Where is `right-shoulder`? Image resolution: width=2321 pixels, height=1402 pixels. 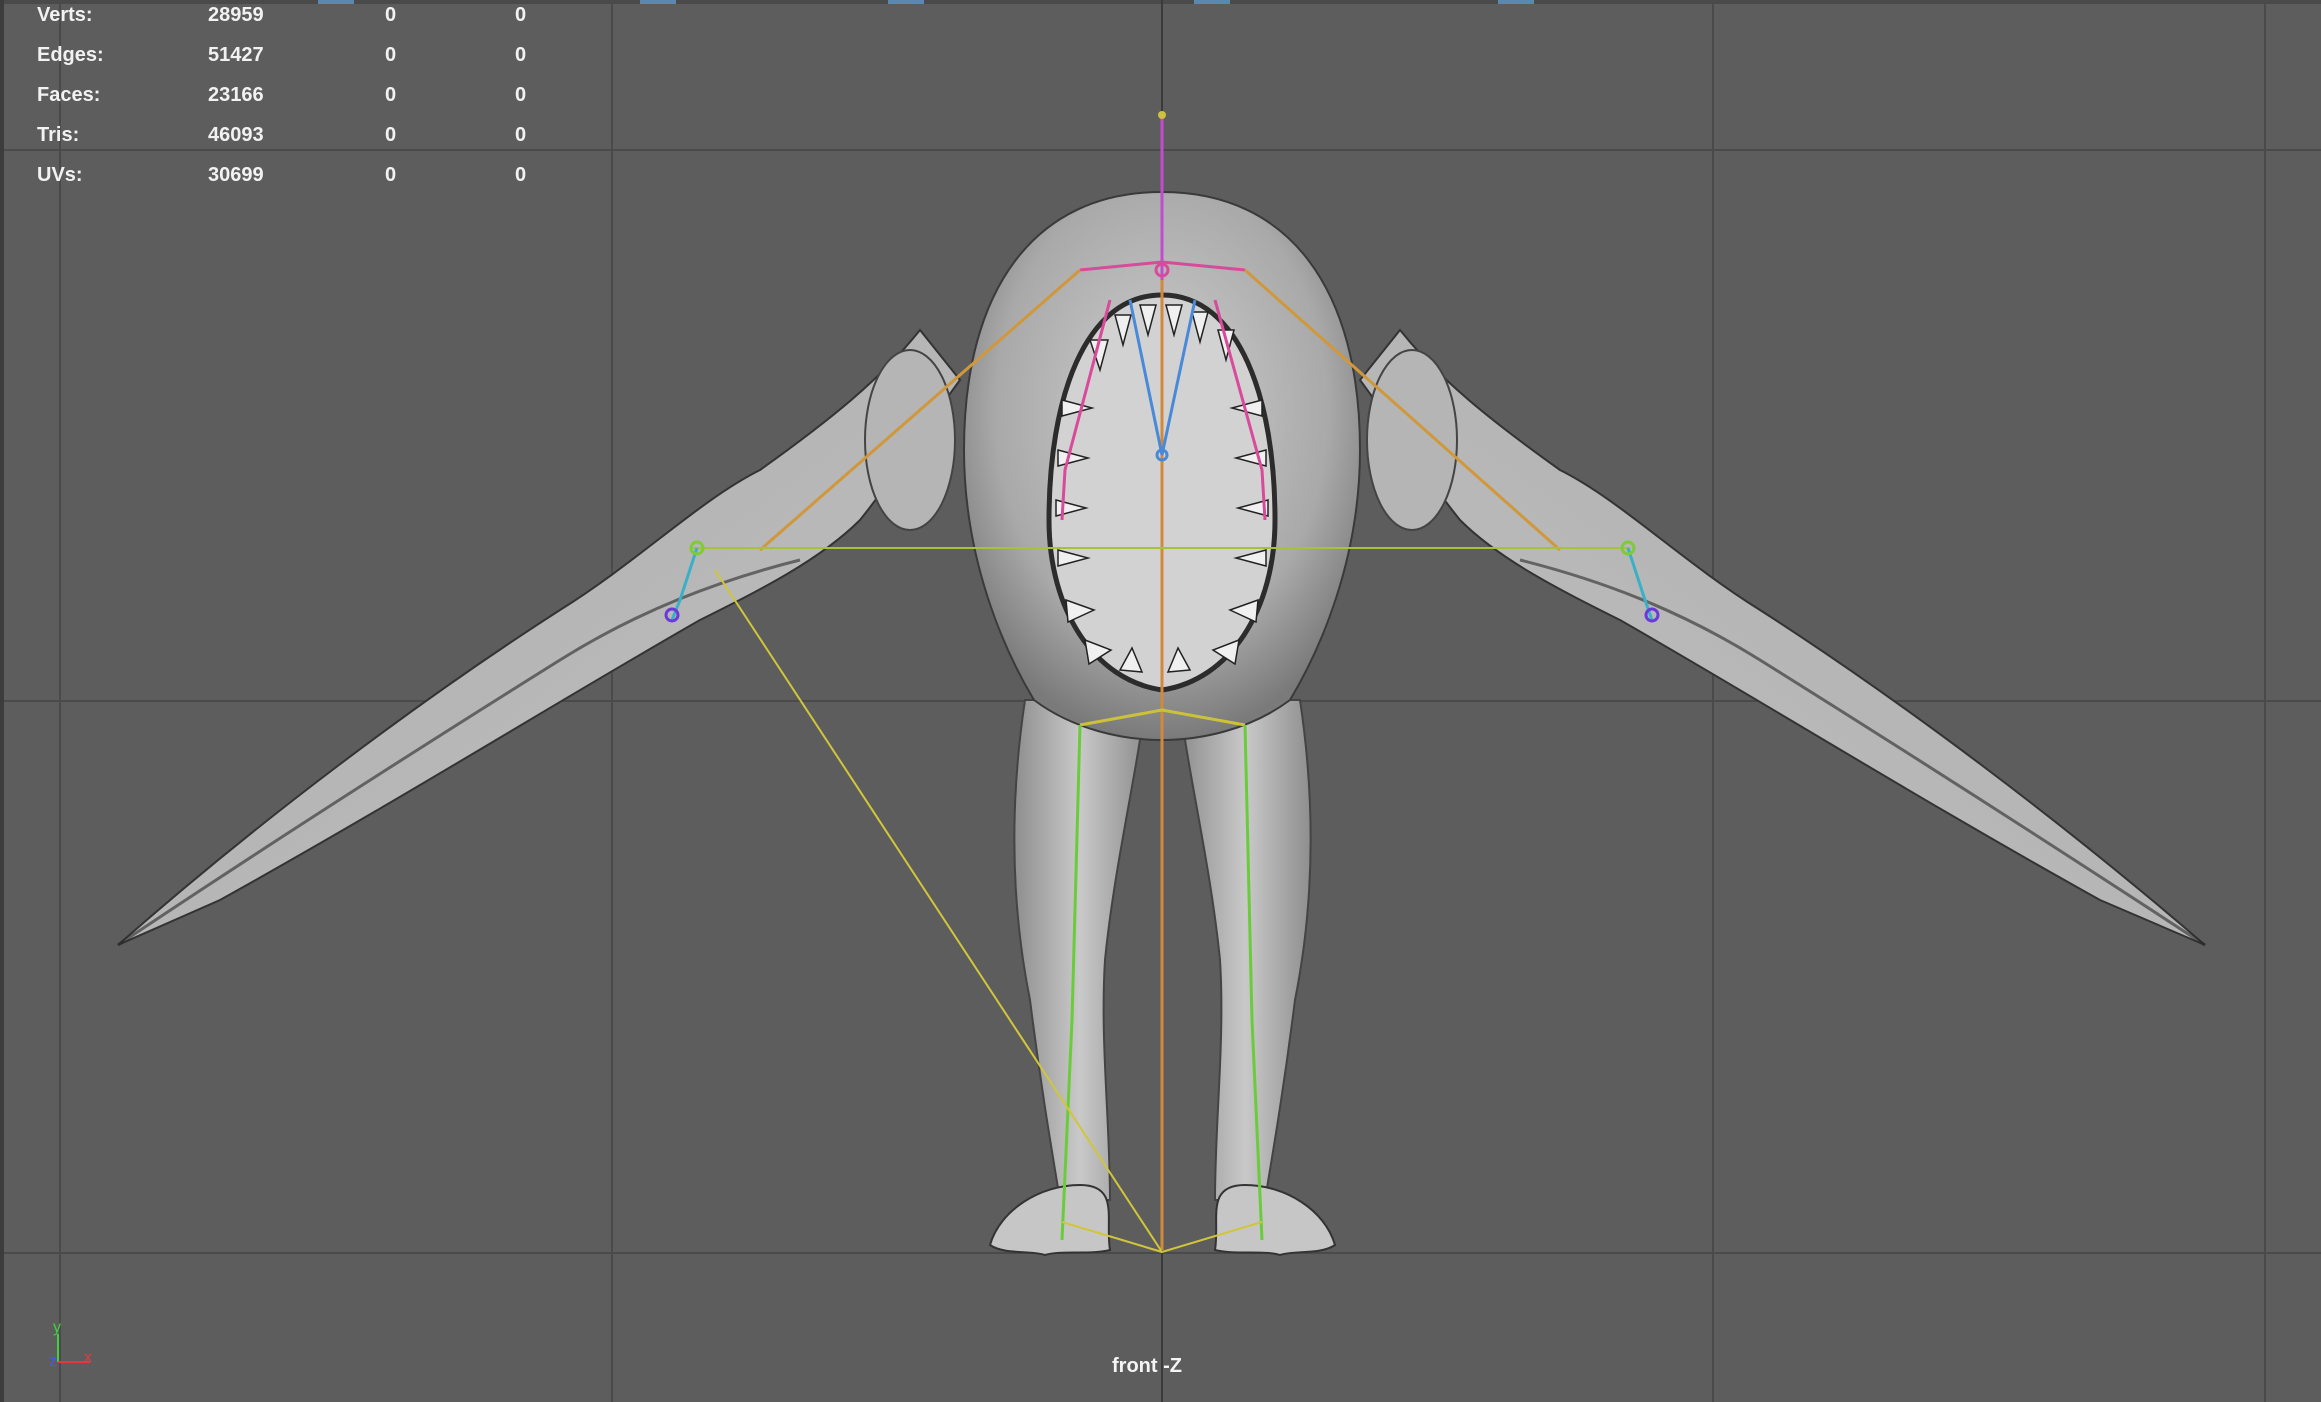
right-shoulder is located at coordinates (1412, 440).